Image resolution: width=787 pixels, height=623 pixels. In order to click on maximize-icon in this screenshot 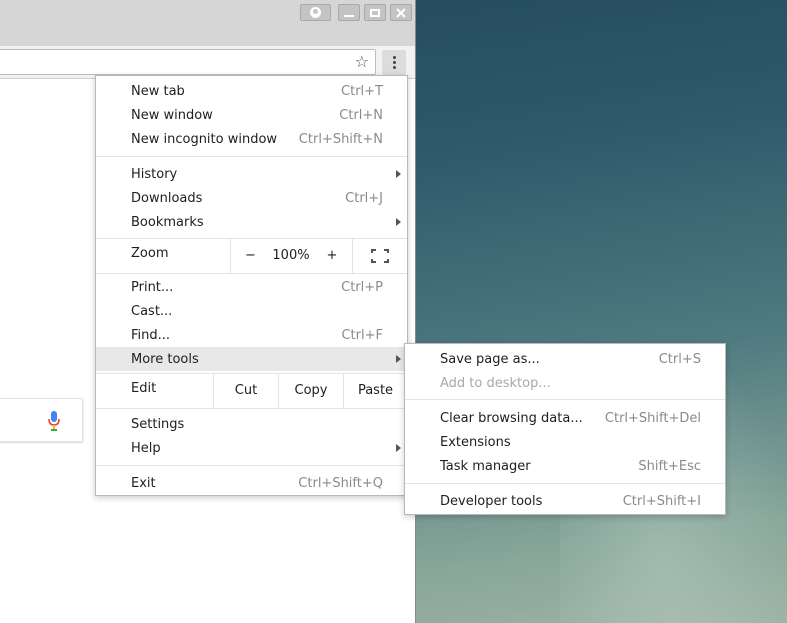, I will do `click(375, 12)`.